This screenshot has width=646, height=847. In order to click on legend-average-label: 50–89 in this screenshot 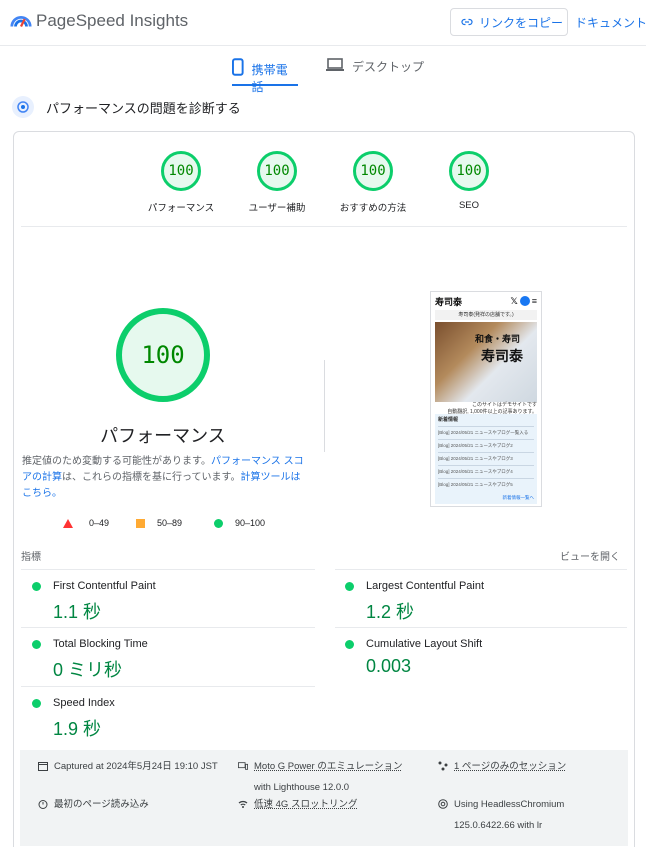, I will do `click(170, 523)`.